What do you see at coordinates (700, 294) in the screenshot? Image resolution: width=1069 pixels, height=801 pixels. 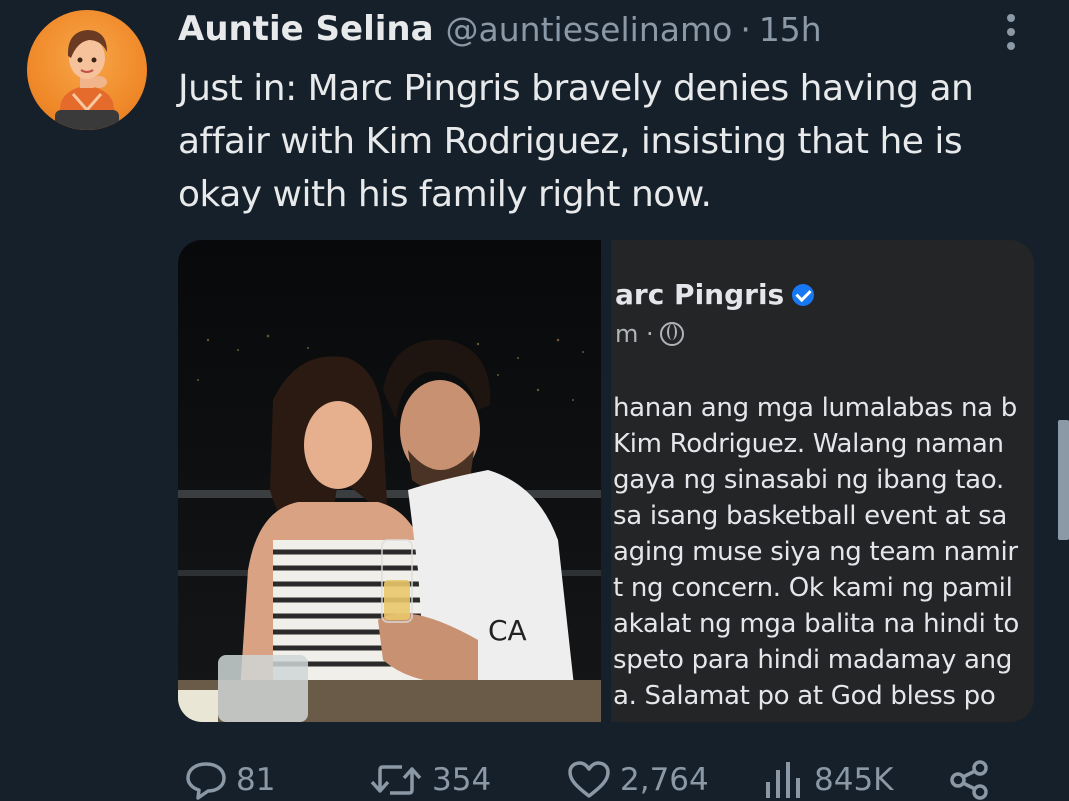 I see `fb-author-name: arc Pingris` at bounding box center [700, 294].